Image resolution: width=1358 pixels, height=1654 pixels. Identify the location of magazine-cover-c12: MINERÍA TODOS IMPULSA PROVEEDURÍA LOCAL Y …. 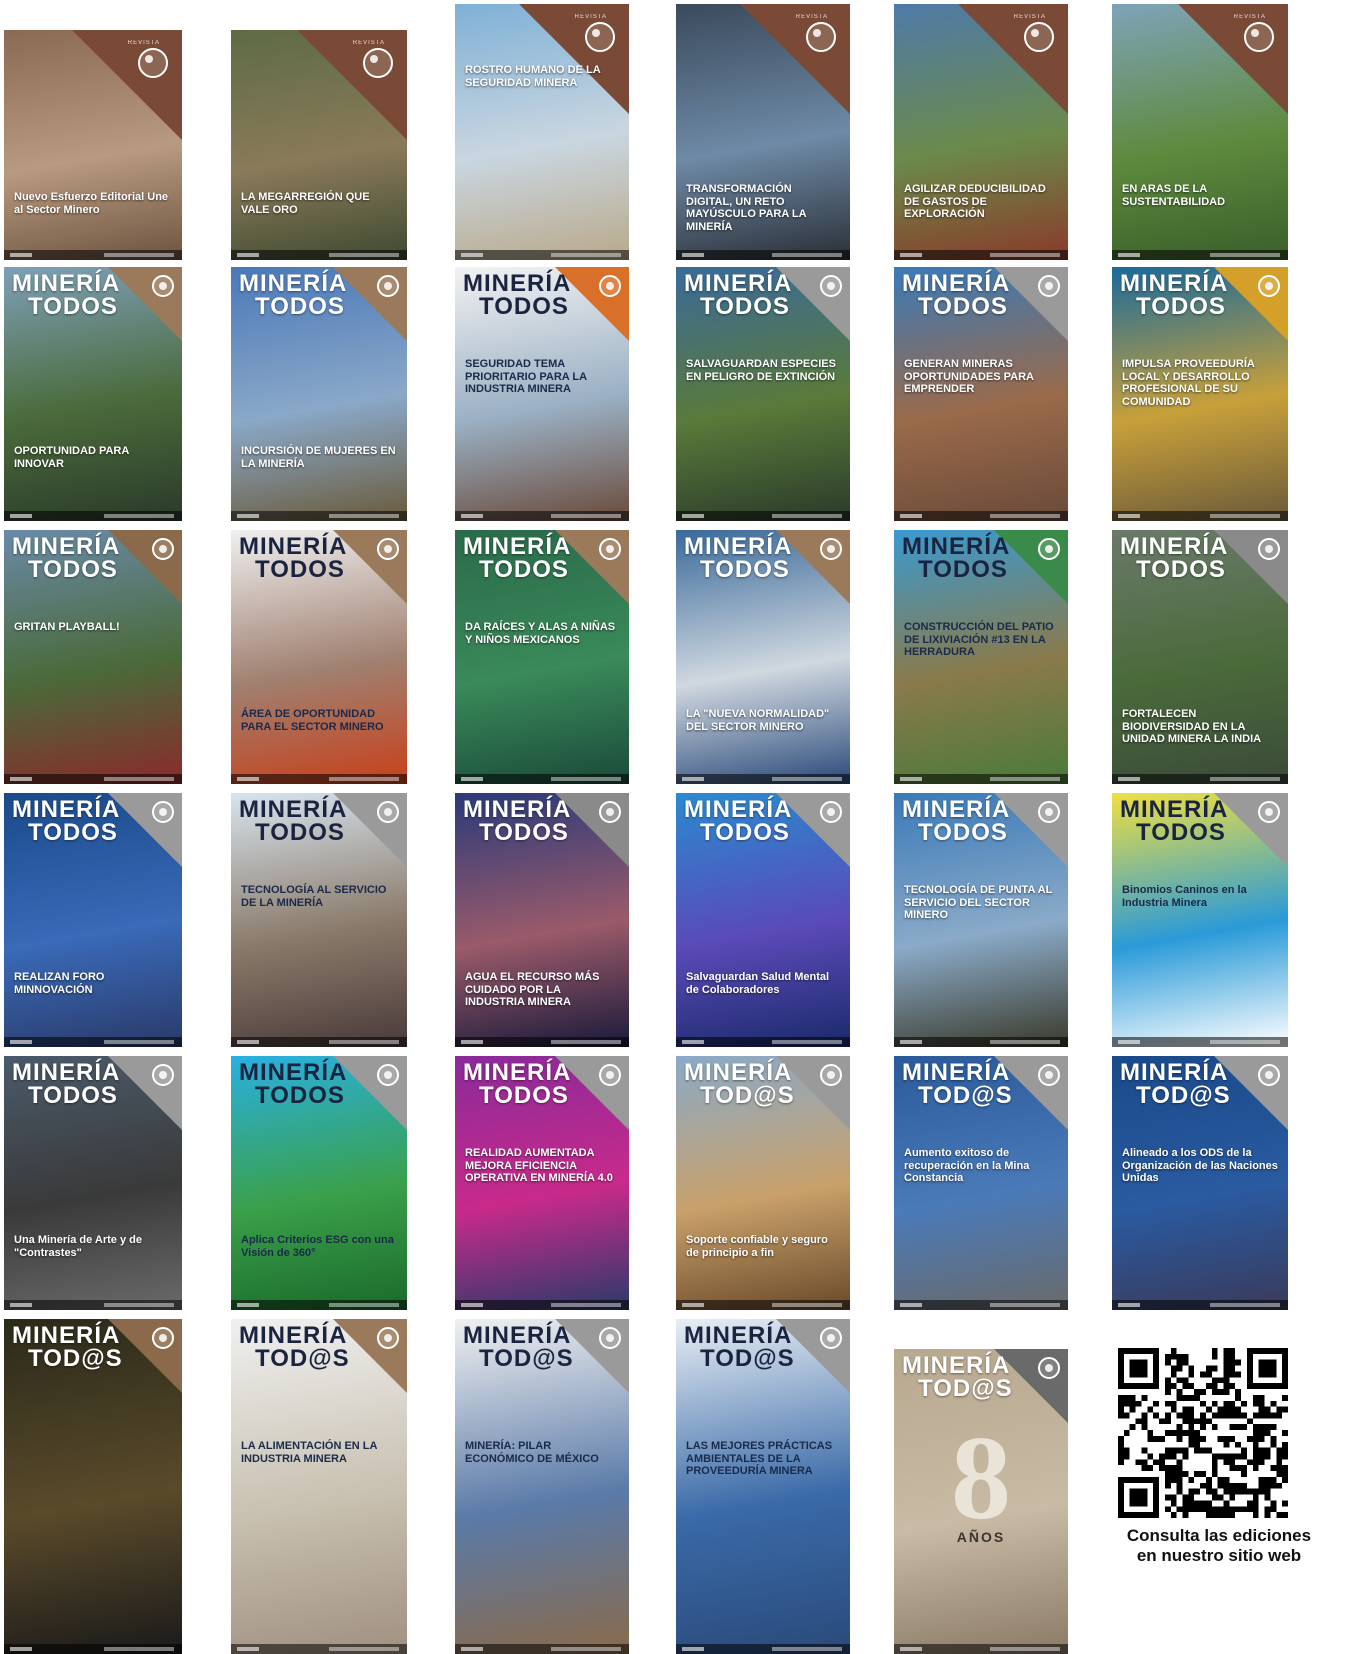
(1200, 394).